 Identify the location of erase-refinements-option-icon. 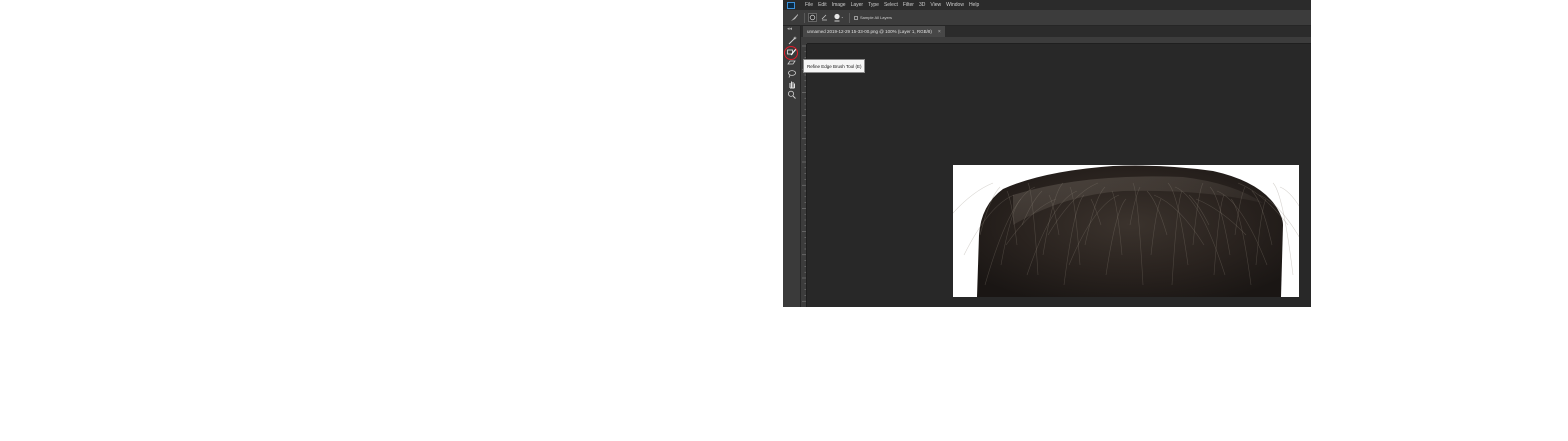
(824, 17).